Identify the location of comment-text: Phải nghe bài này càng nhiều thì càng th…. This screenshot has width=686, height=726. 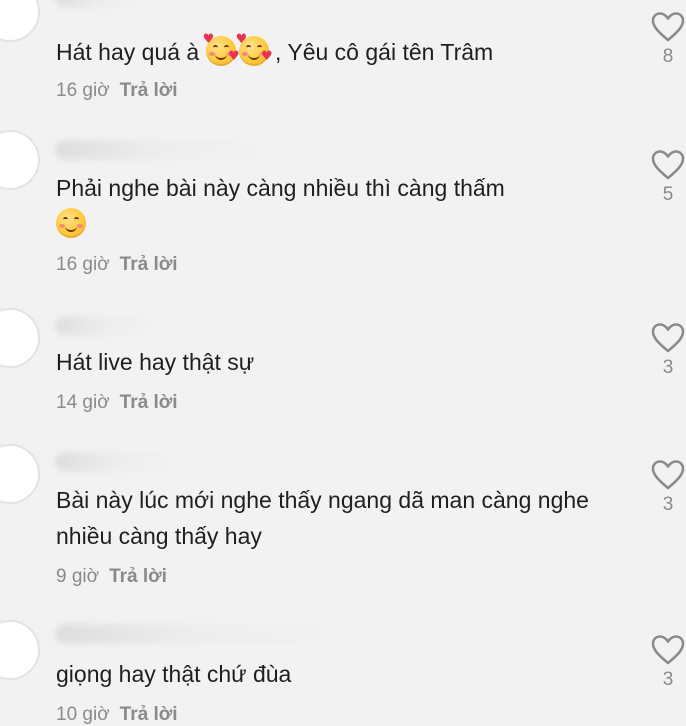
(341, 206).